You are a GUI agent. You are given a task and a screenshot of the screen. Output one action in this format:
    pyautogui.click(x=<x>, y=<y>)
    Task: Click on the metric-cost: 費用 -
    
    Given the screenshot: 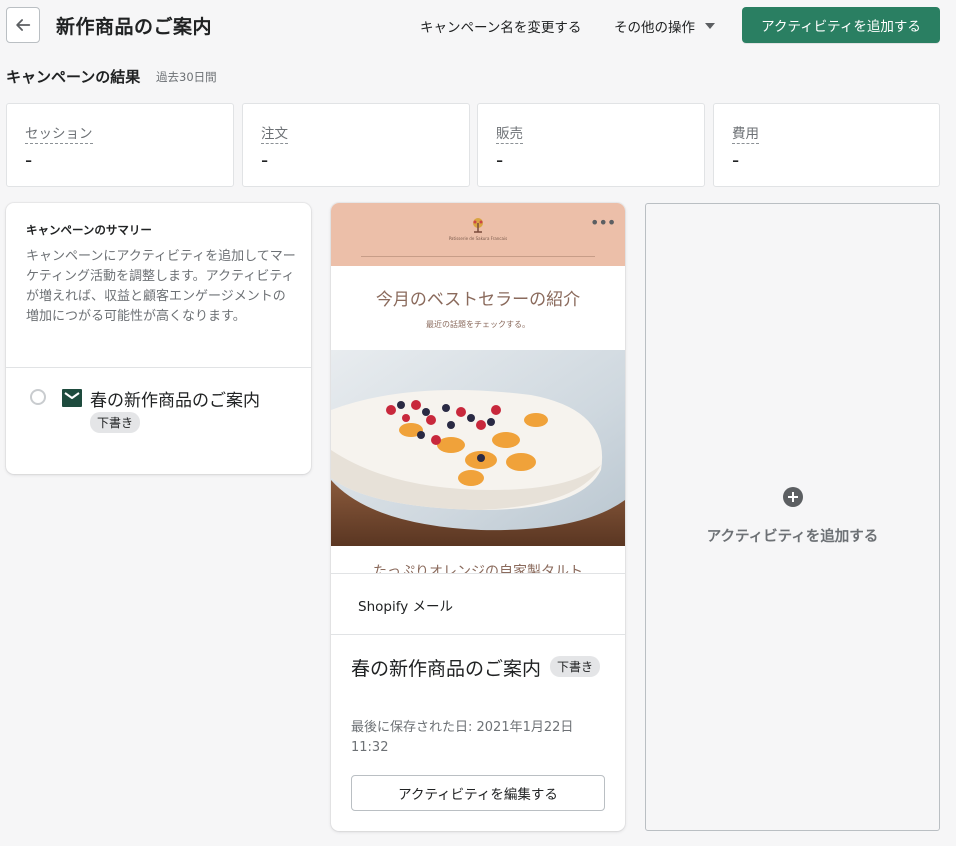 What is the action you would take?
    pyautogui.click(x=826, y=145)
    